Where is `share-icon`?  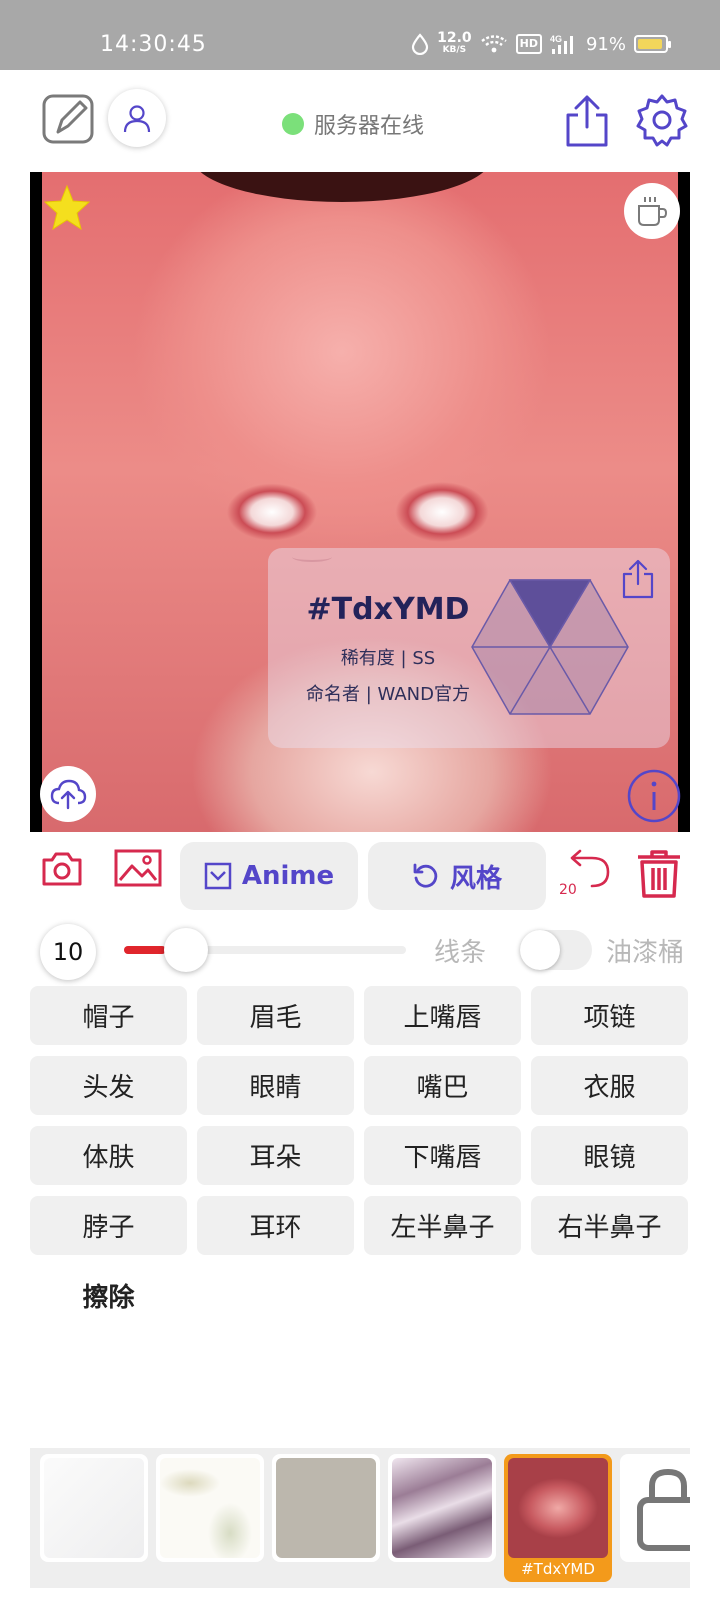 share-icon is located at coordinates (587, 121).